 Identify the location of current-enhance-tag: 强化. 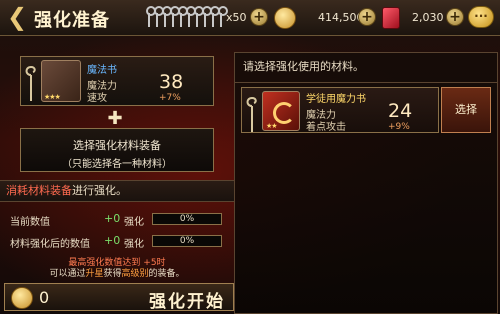
(134, 222).